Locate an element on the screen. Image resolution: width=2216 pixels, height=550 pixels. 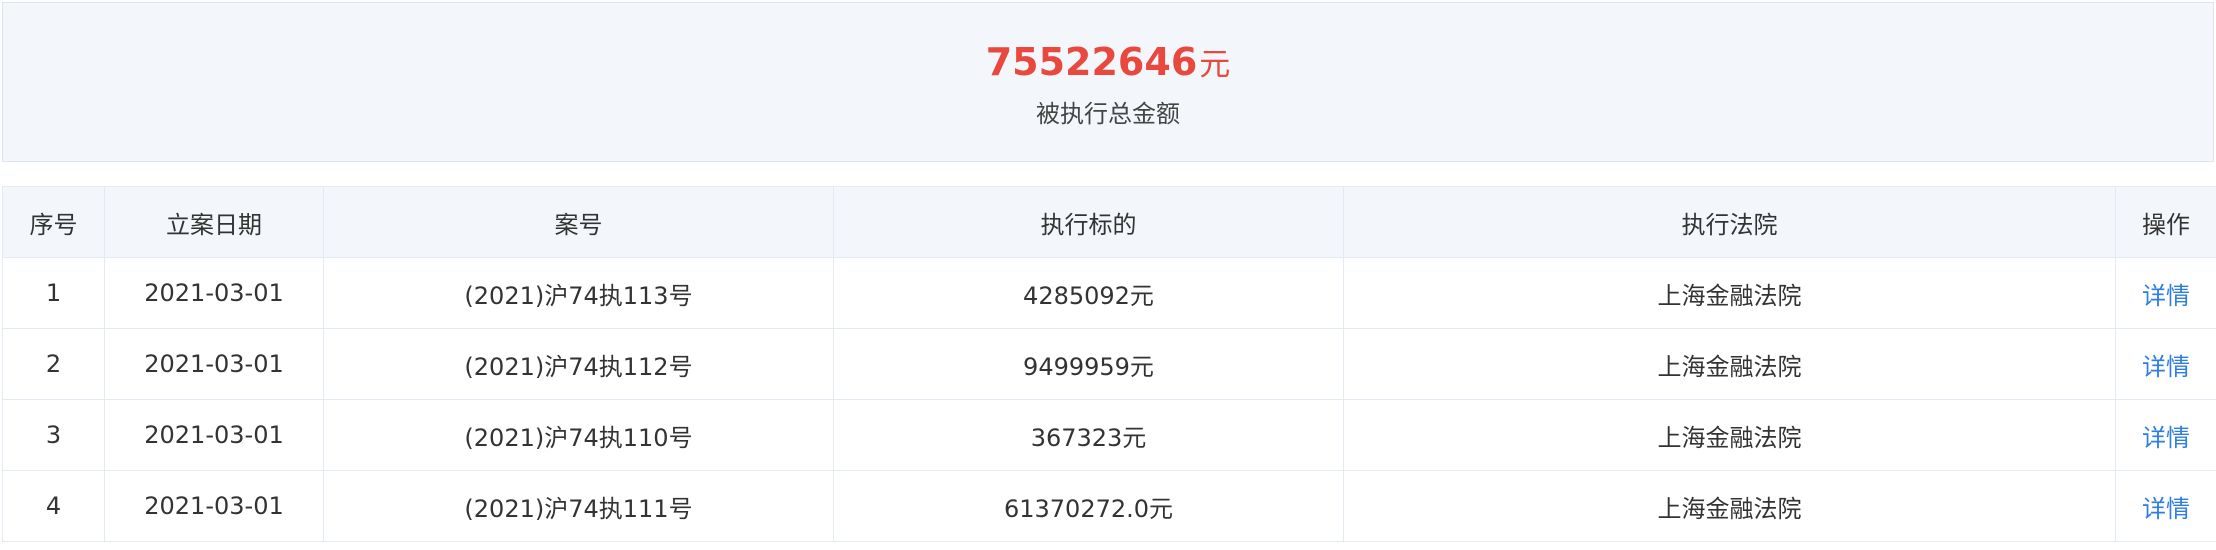
column-header-action: 操作 is located at coordinates (2165, 222).